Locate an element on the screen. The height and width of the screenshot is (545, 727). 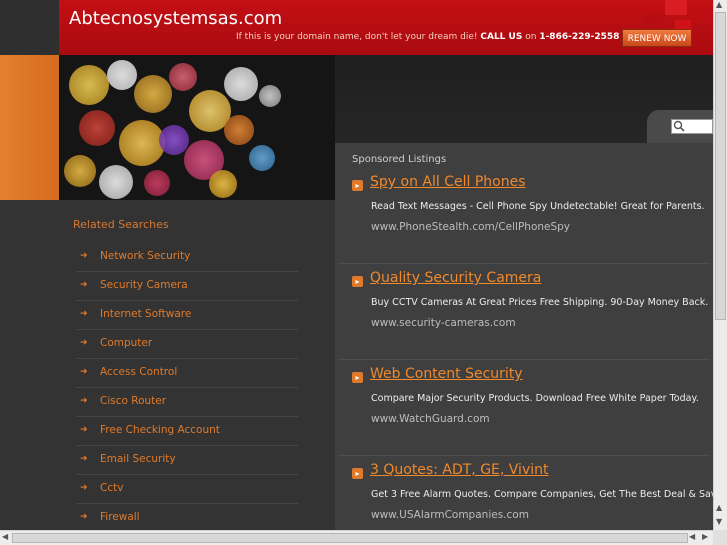
list-item: ➜ Internet Software is located at coordinates (187, 315).